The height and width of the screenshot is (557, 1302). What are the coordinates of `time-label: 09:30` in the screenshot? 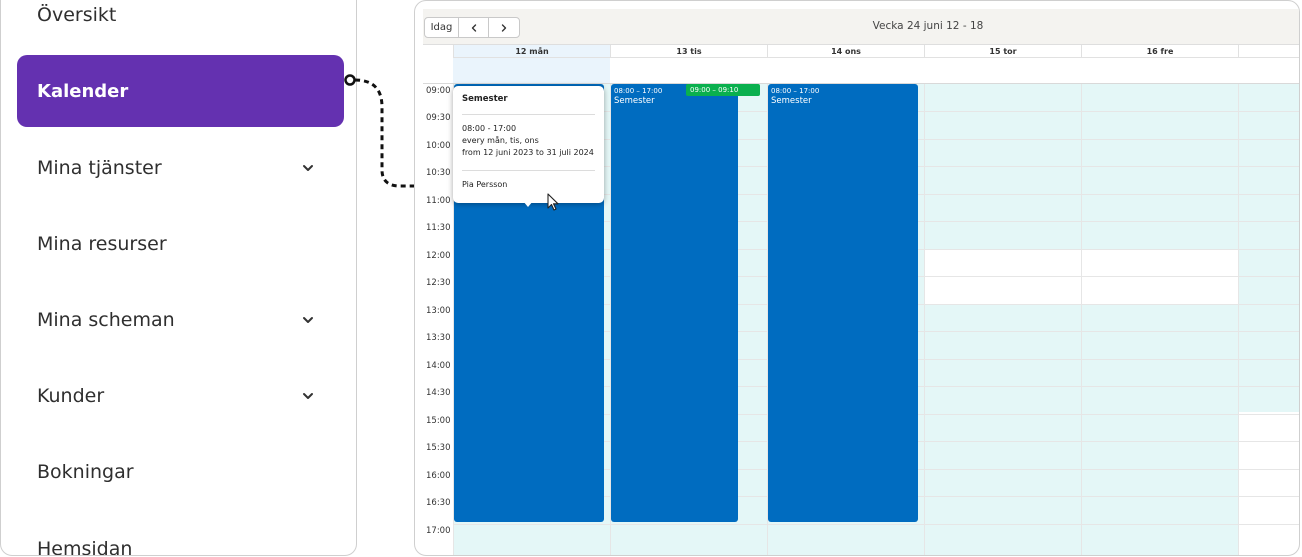 It's located at (438, 118).